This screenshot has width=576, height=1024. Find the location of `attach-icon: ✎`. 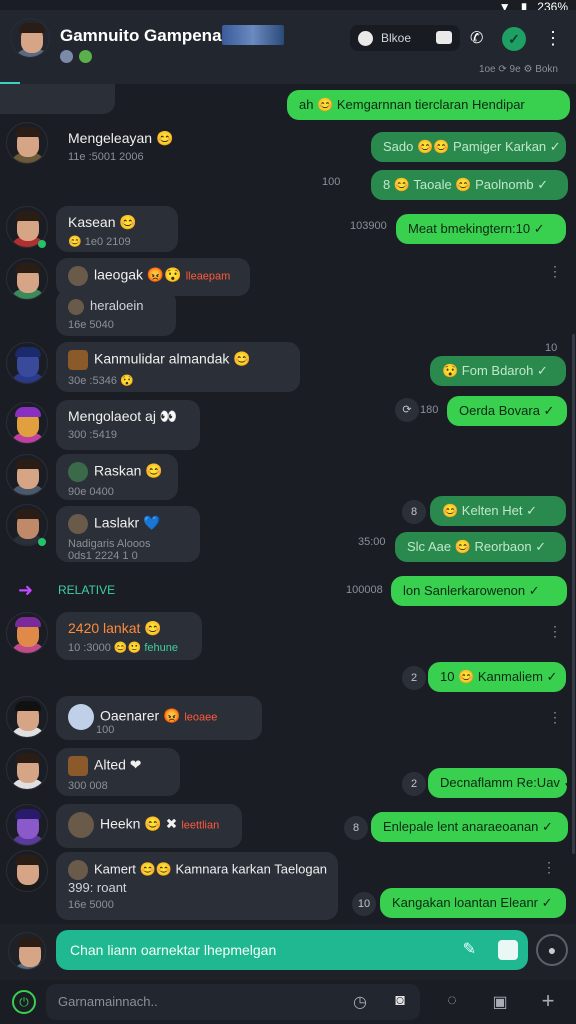

attach-icon: ✎ is located at coordinates (469, 950).